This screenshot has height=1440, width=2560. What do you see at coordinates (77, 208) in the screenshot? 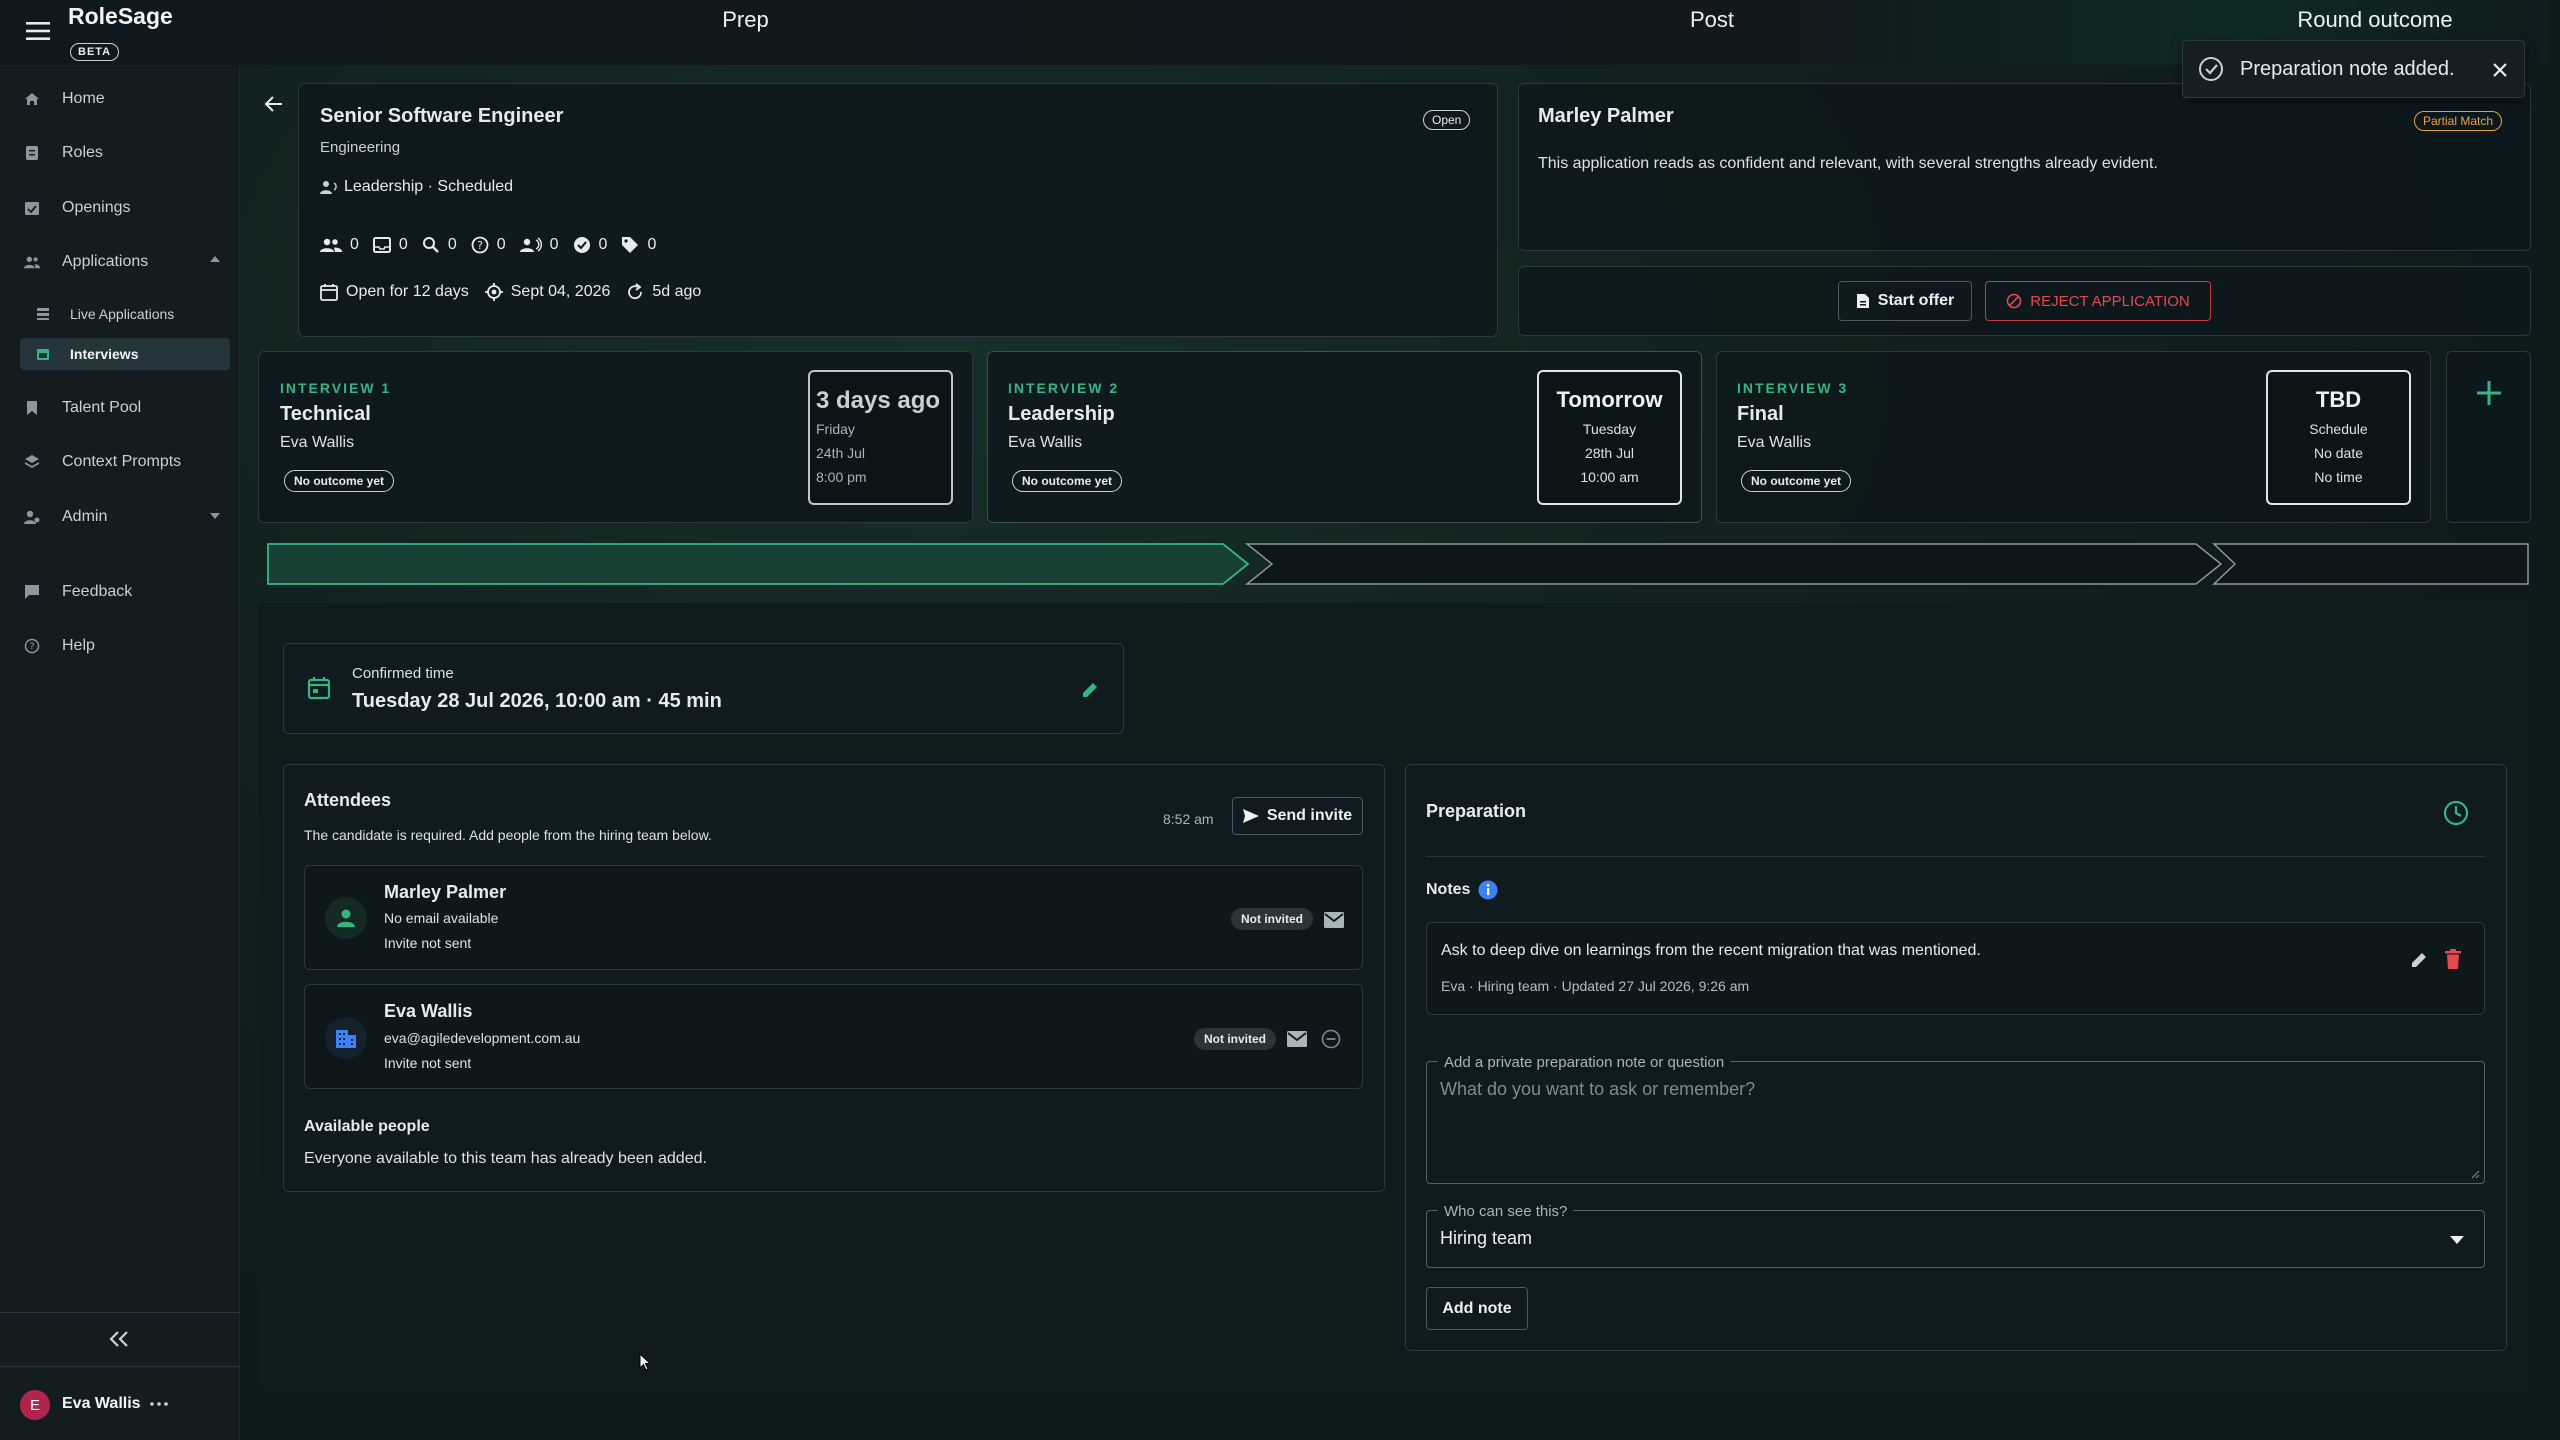
I see `sidebar-item-openings: Openings` at bounding box center [77, 208].